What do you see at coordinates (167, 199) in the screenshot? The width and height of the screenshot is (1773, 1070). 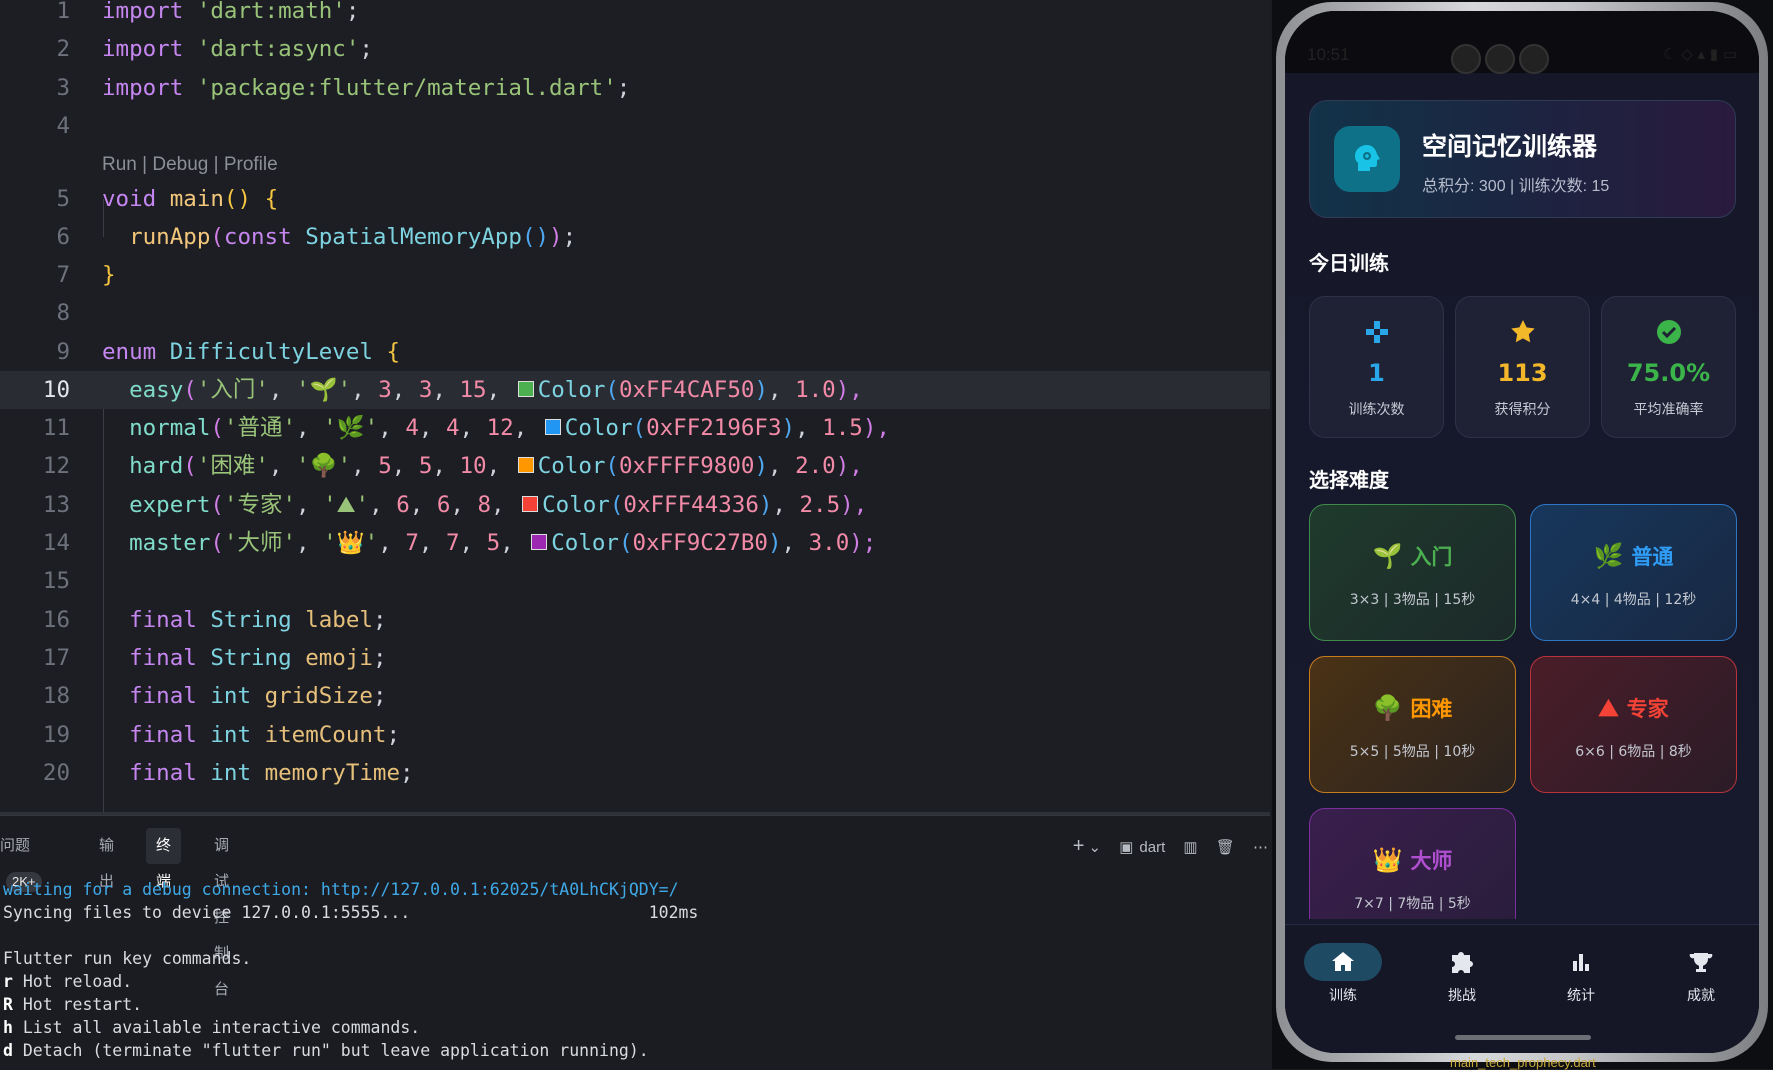 I see `code-line: 5 void main() {` at bounding box center [167, 199].